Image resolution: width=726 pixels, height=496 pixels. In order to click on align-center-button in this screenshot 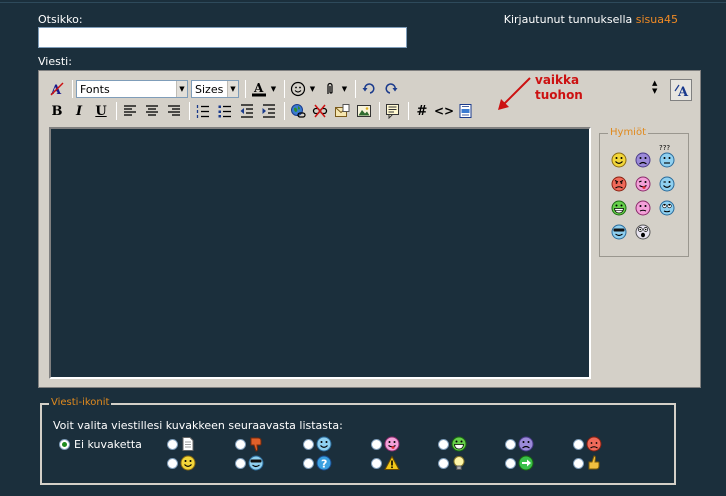, I will do `click(152, 111)`.